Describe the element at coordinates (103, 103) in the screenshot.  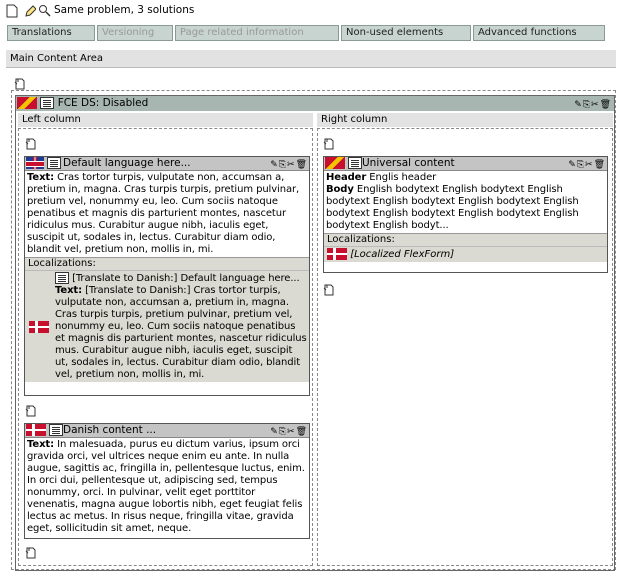
I see `fce-header-label: FCE DS: Disabled` at that location.